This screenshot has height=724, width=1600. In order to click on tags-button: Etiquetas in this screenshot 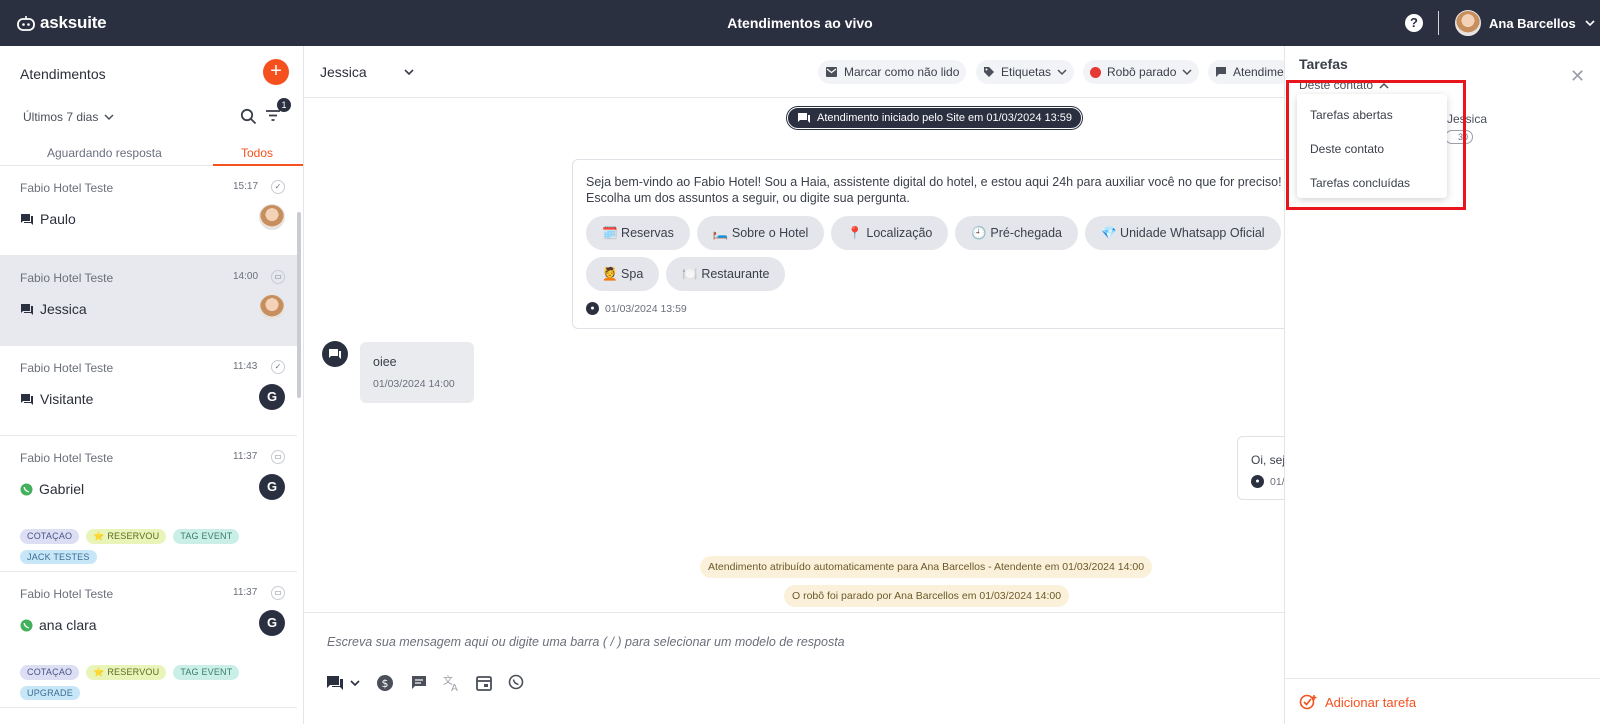, I will do `click(1025, 72)`.